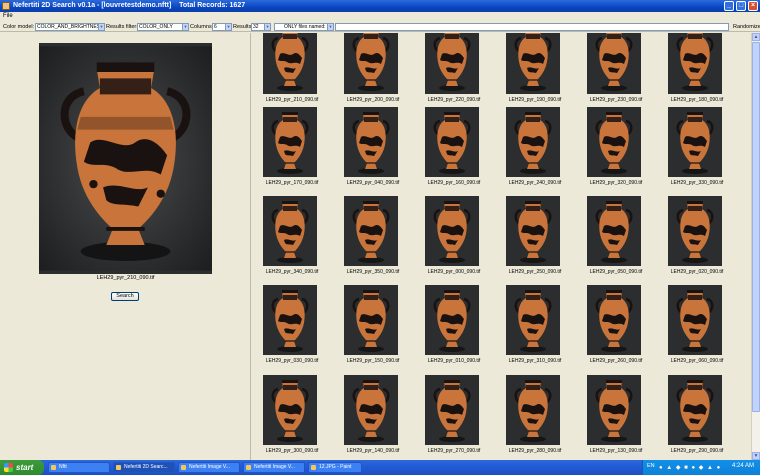 The width and height of the screenshot is (760, 475). I want to click on search-button: Search, so click(125, 296).